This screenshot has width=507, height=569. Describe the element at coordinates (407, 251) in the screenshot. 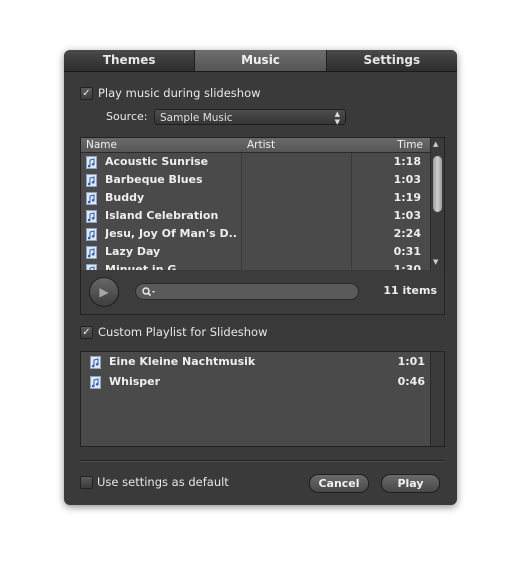

I see `track-time: 0:31` at that location.